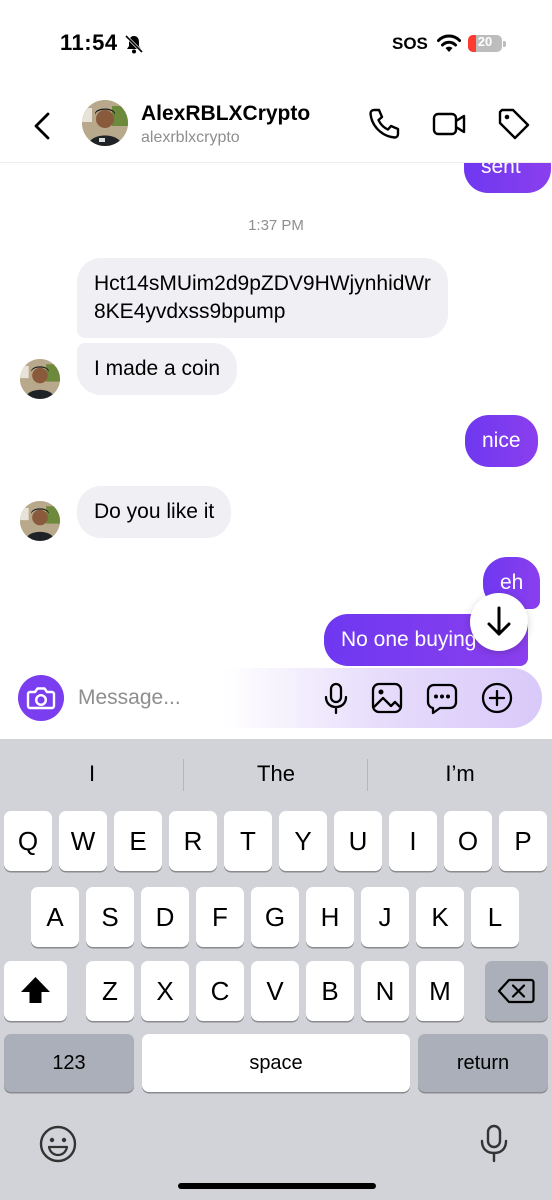 The image size is (552, 1200). Describe the element at coordinates (449, 43) in the screenshot. I see `wifi-icon` at that location.